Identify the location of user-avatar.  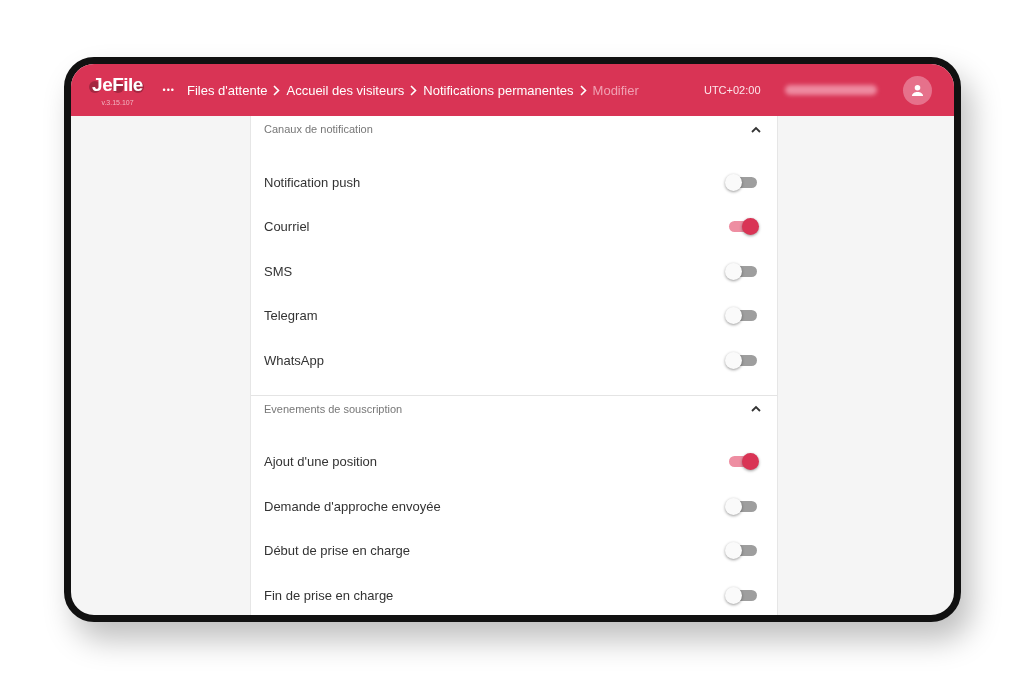
(917, 90).